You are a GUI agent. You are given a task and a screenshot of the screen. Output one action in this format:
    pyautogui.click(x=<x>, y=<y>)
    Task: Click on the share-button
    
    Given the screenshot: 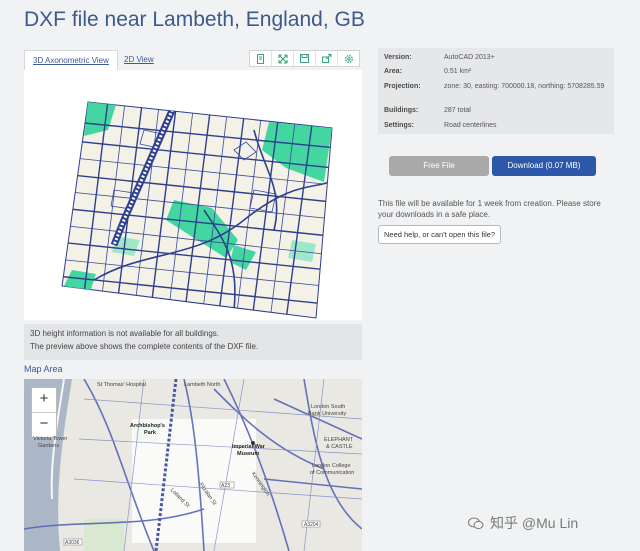 What is the action you would take?
    pyautogui.click(x=327, y=58)
    